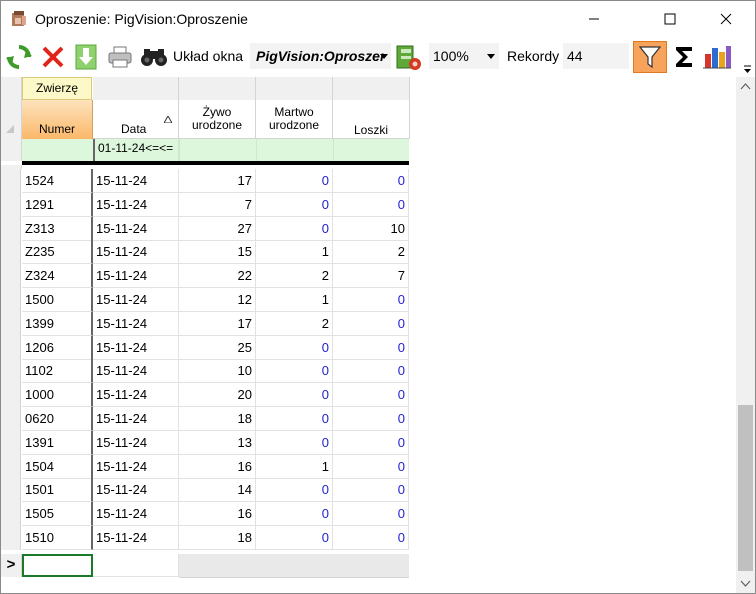 Image resolution: width=756 pixels, height=594 pixels. Describe the element at coordinates (409, 57) in the screenshot. I see `layout-settings-button` at that location.